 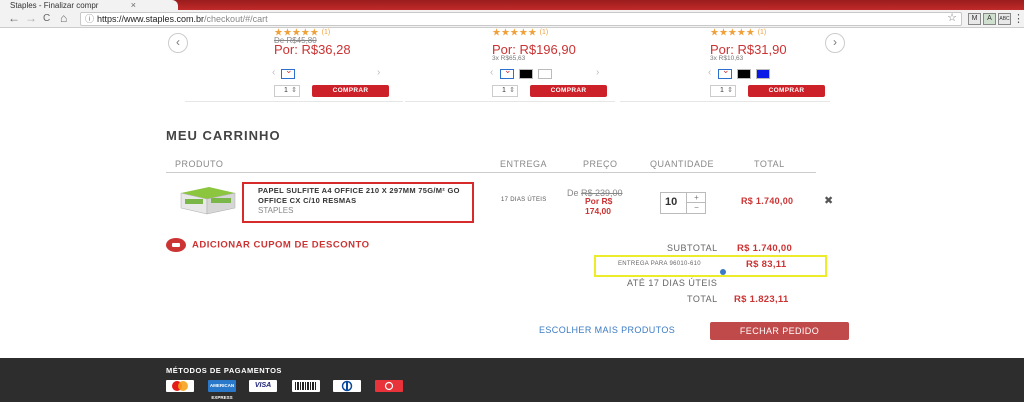 What do you see at coordinates (222, 390) in the screenshot?
I see `amex-icon: AMERICAN EXPRESS` at bounding box center [222, 390].